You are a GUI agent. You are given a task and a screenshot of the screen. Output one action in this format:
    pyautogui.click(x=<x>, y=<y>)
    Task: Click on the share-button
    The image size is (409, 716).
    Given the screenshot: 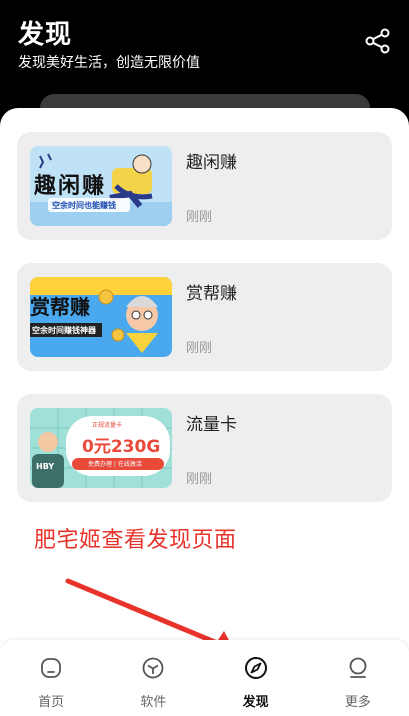 What is the action you would take?
    pyautogui.click(x=378, y=41)
    